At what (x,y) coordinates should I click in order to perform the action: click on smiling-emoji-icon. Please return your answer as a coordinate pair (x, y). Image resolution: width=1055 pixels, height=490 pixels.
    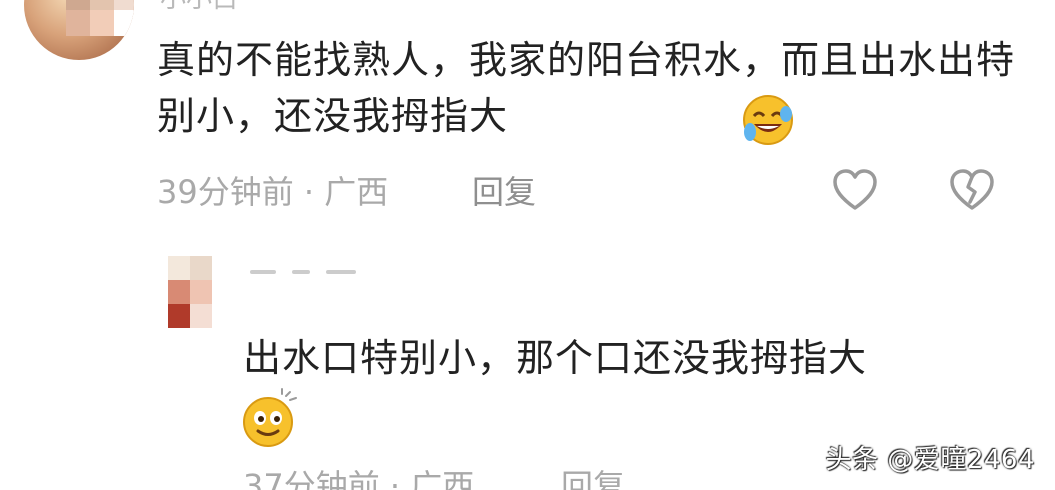
    Looking at the image, I should click on (270, 417).